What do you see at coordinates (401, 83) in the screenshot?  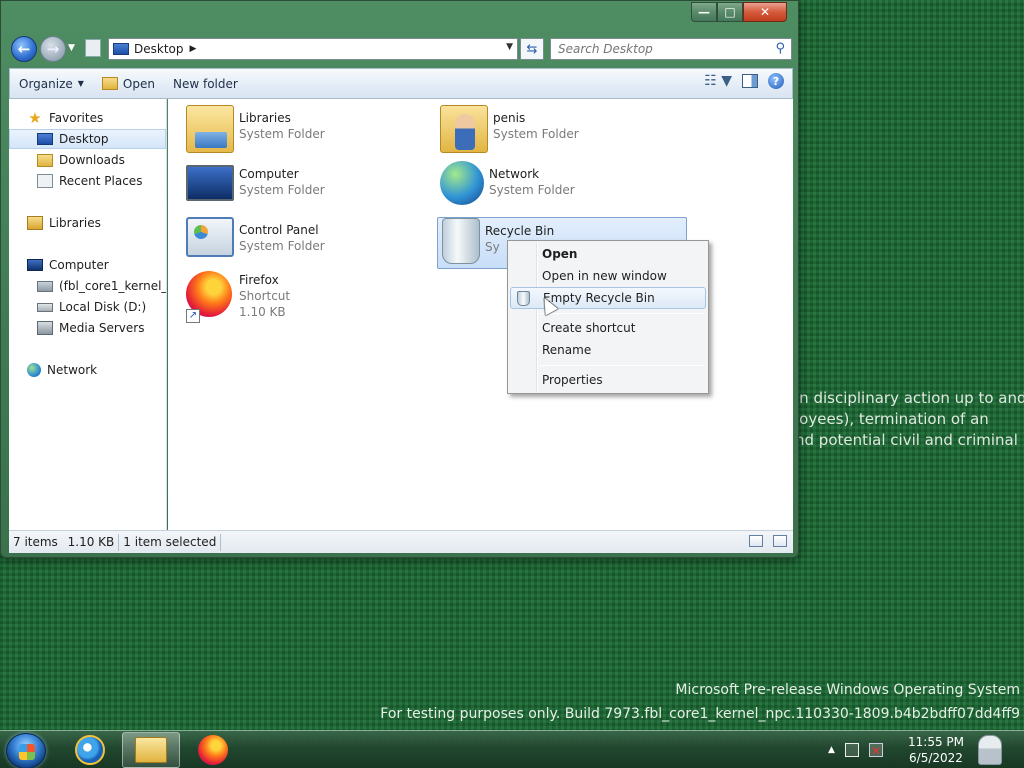 I see `command-bar: Organize ▼ Open New folder ☷ ▼ ?` at bounding box center [401, 83].